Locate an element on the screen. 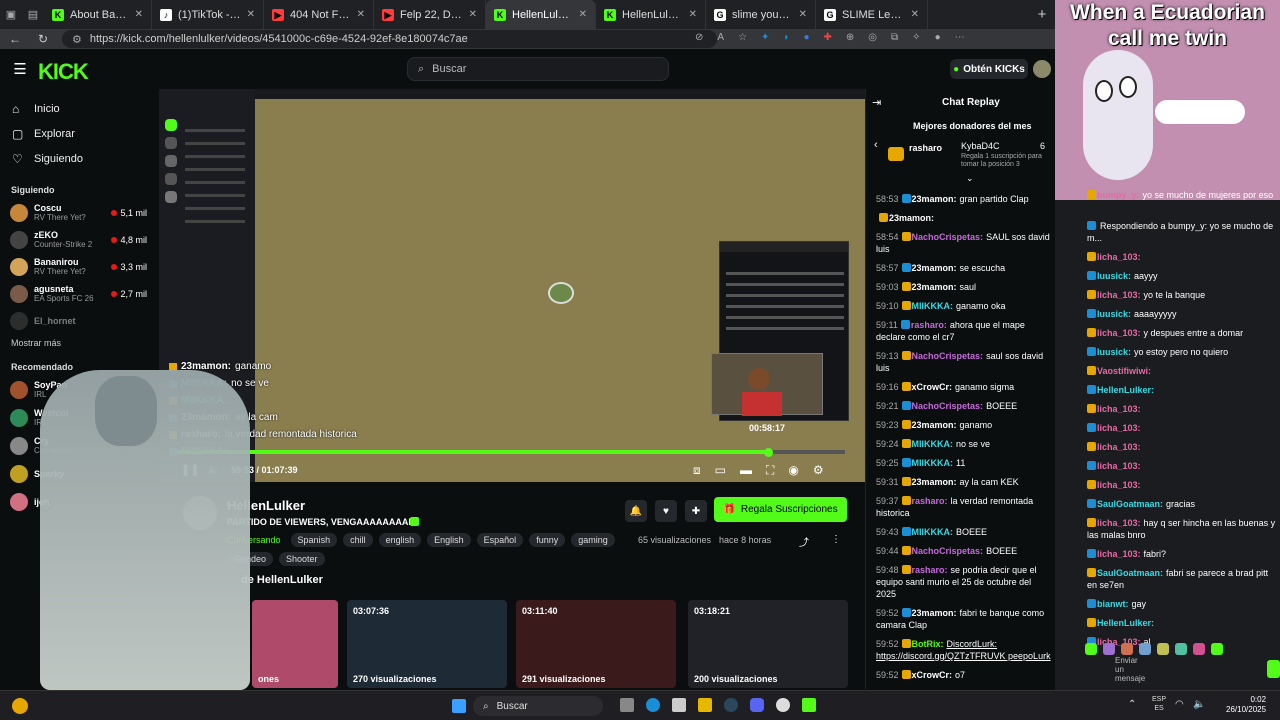 Image resolution: width=1280 pixels, height=720 pixels. favorite-star-icon: ☆ is located at coordinates (742, 37).